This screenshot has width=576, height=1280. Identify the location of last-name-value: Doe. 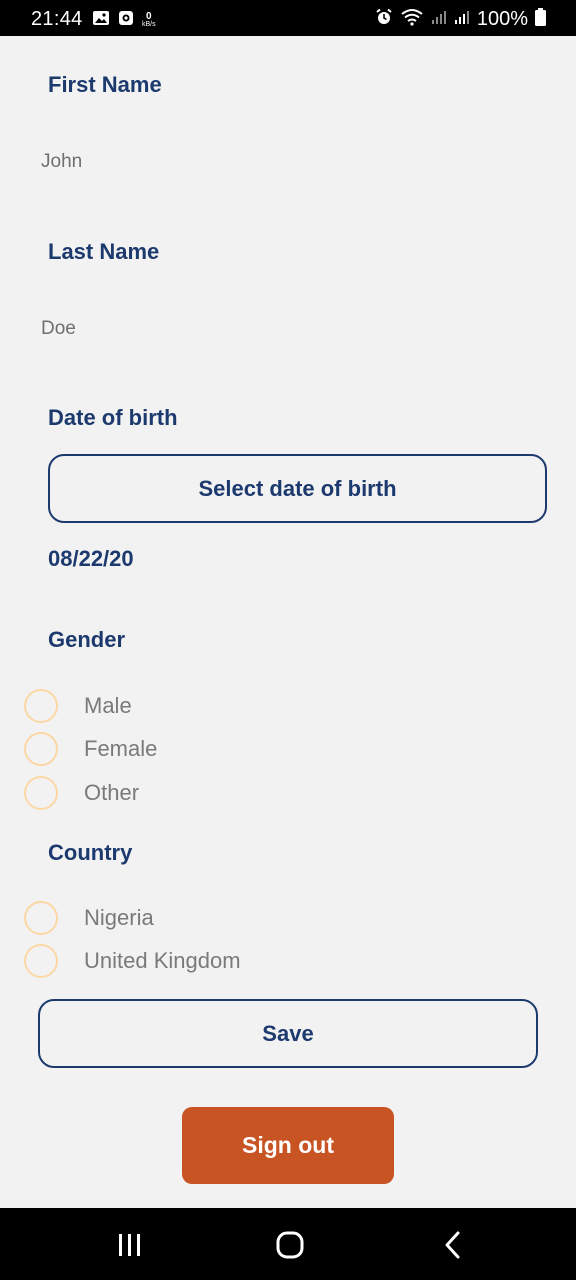
(58, 329).